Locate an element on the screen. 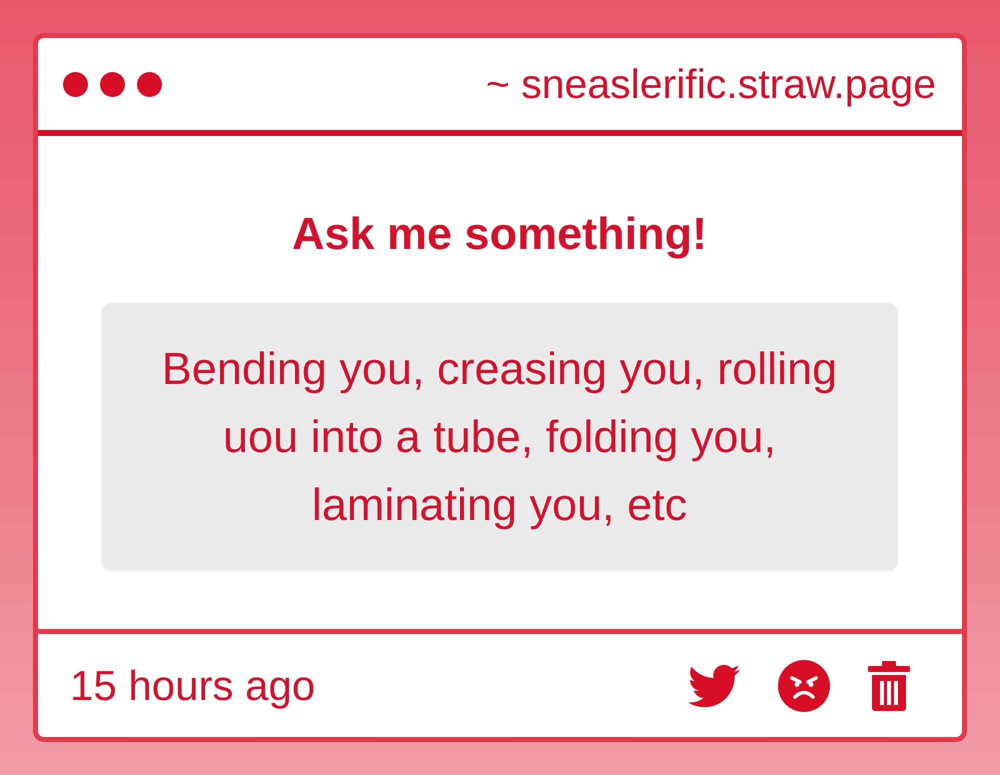 The image size is (1000, 775). bird-icon is located at coordinates (714, 686).